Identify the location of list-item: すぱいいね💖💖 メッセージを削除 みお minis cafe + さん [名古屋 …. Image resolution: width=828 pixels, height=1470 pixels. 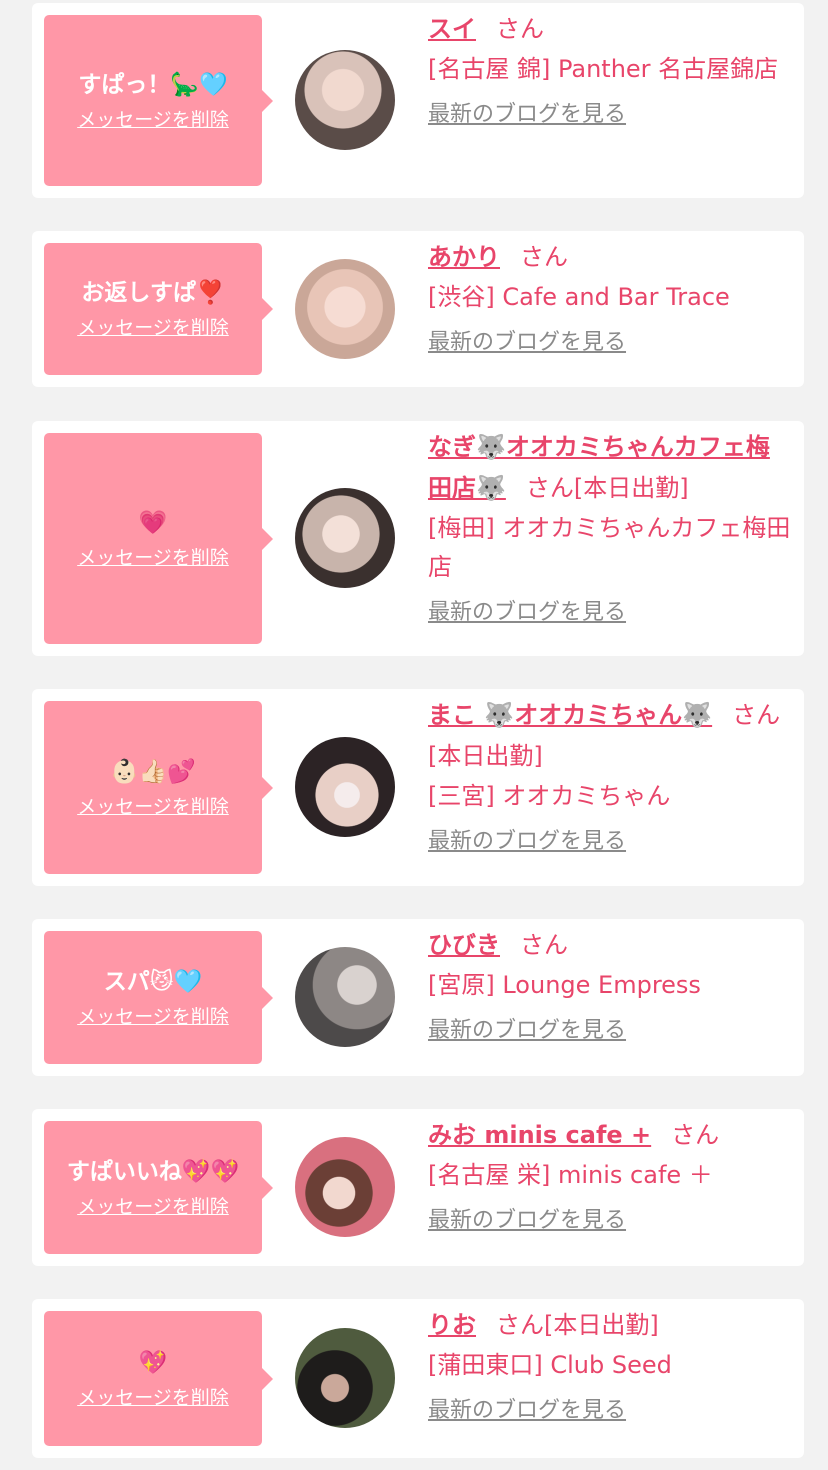
(418, 1187).